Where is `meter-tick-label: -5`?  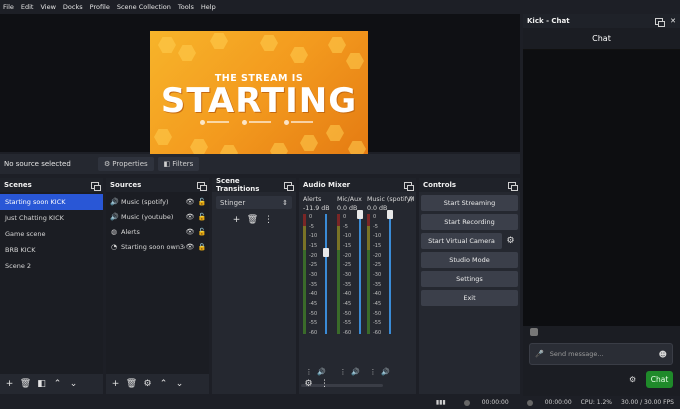 meter-tick-label: -5 is located at coordinates (345, 226).